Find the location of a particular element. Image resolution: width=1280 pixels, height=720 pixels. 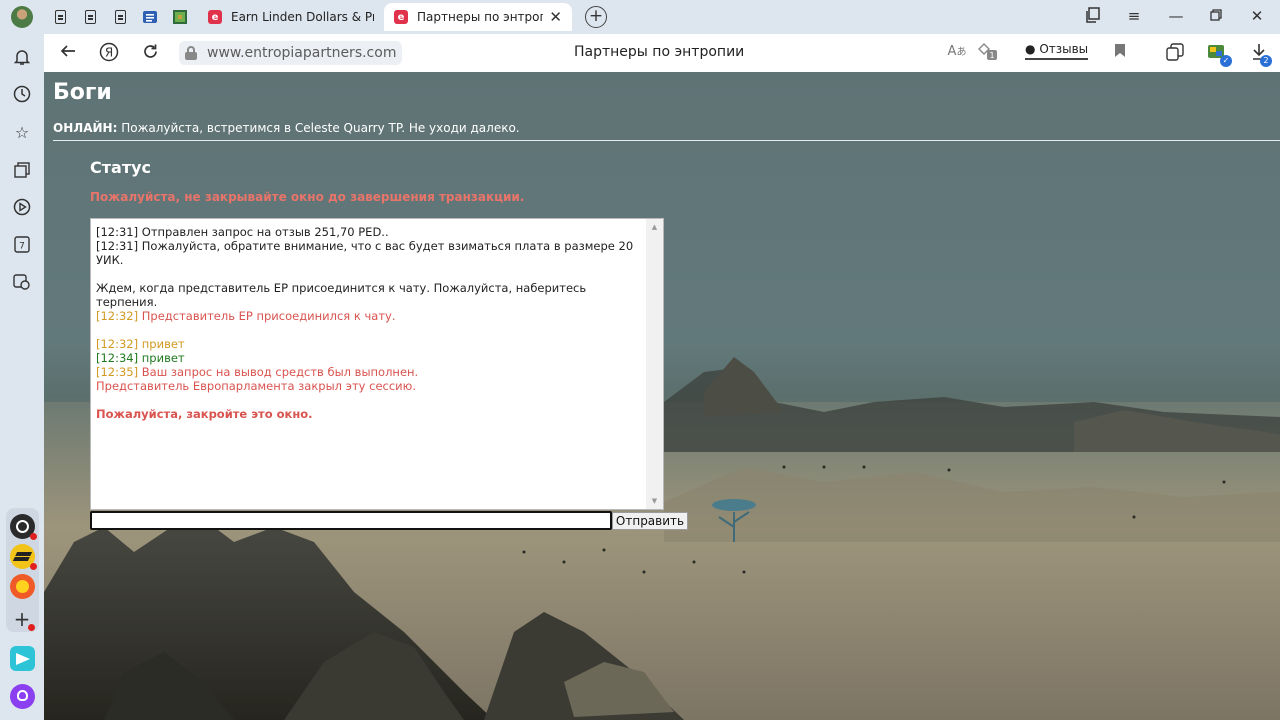

url-bar: www.entropiapartners.com is located at coordinates (291, 53).